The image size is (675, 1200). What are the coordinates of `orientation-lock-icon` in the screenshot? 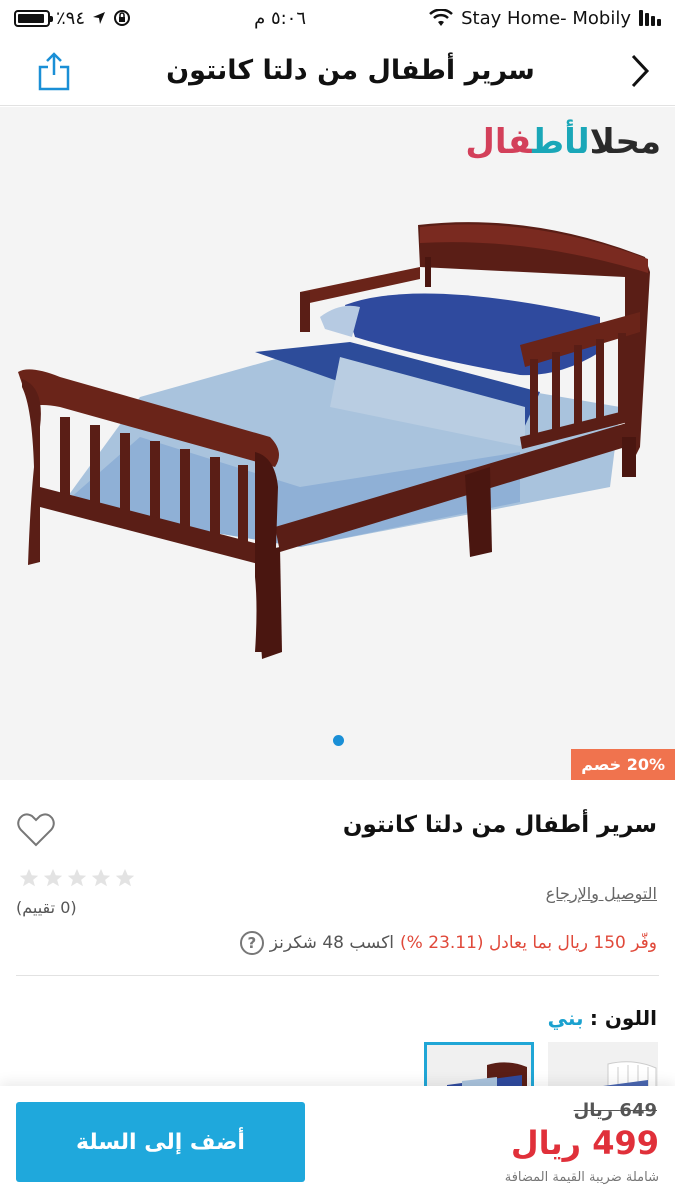 It's located at (122, 18).